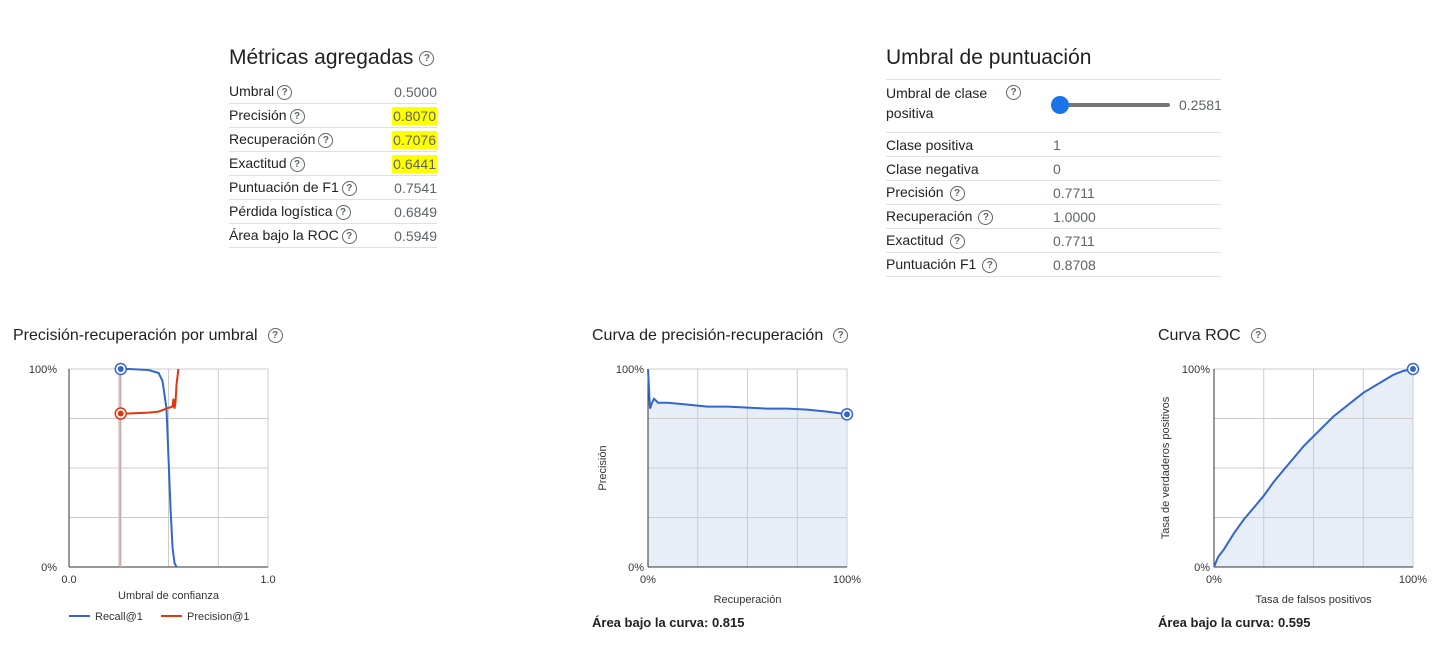 This screenshot has height=663, width=1441. Describe the element at coordinates (603, 467) in the screenshot. I see `y-axis-title: Precisión` at that location.